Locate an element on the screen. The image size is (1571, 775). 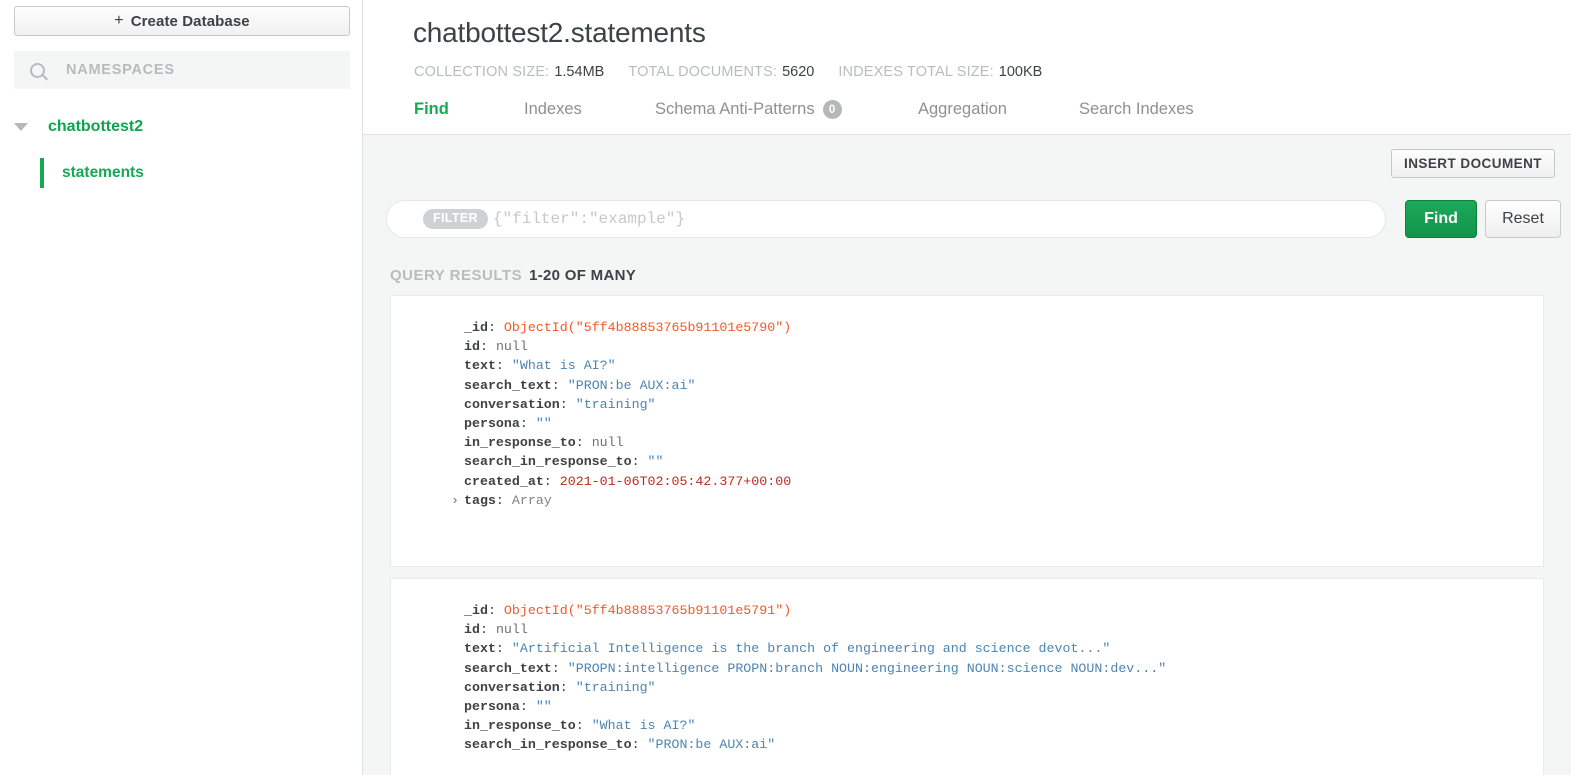
tab-aggregation: Aggregation is located at coordinates (998, 109).